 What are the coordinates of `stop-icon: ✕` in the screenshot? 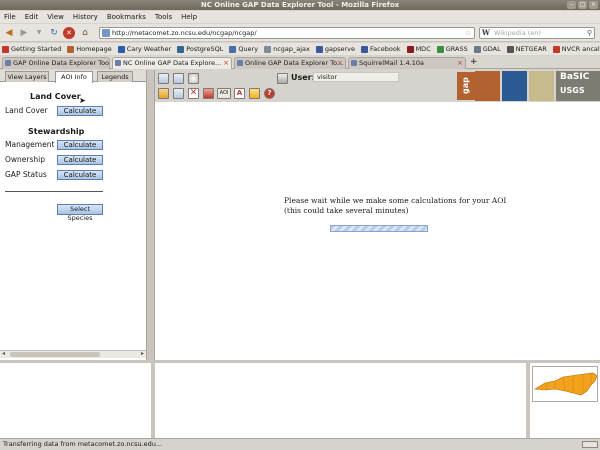 It's located at (69, 33).